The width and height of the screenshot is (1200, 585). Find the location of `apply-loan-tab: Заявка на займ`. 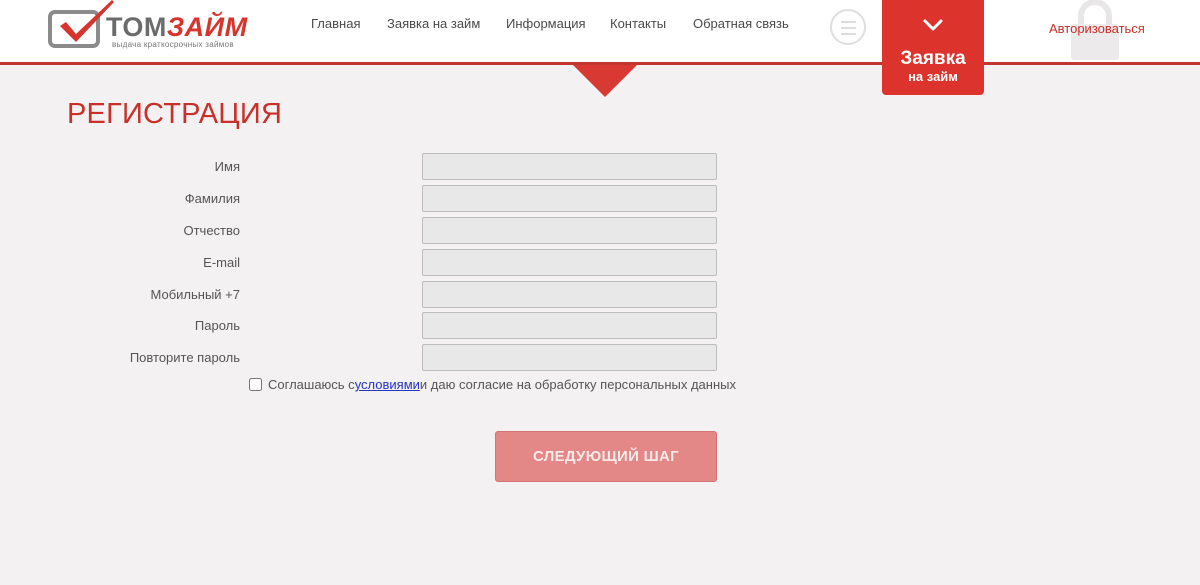

apply-loan-tab: Заявка на займ is located at coordinates (933, 47).